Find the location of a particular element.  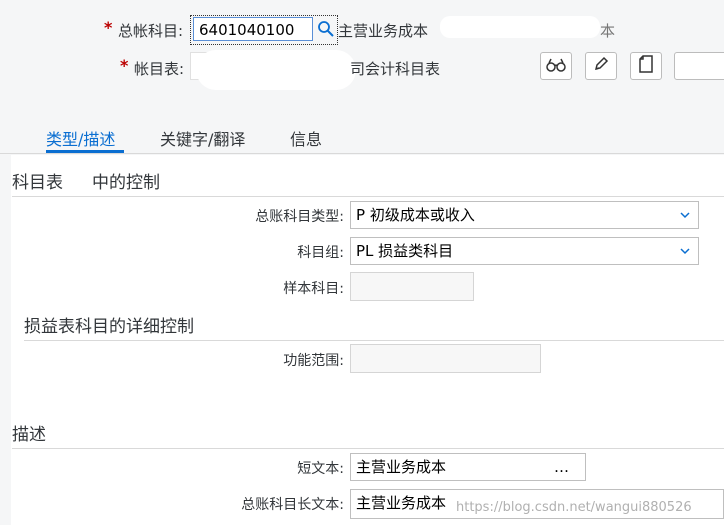

glasses-icon is located at coordinates (556, 66).